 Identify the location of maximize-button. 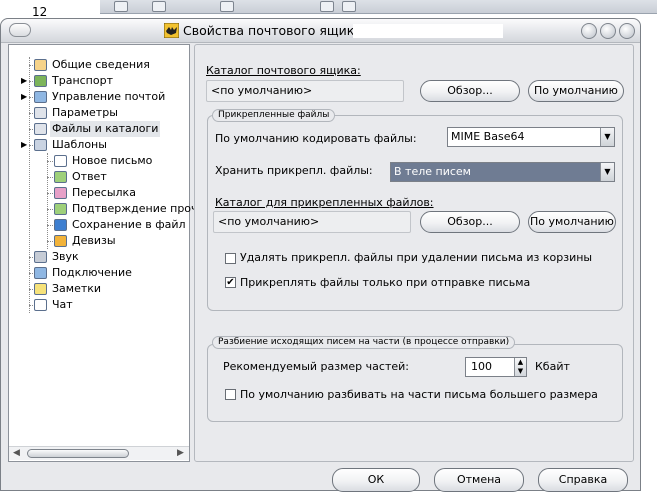
(608, 31).